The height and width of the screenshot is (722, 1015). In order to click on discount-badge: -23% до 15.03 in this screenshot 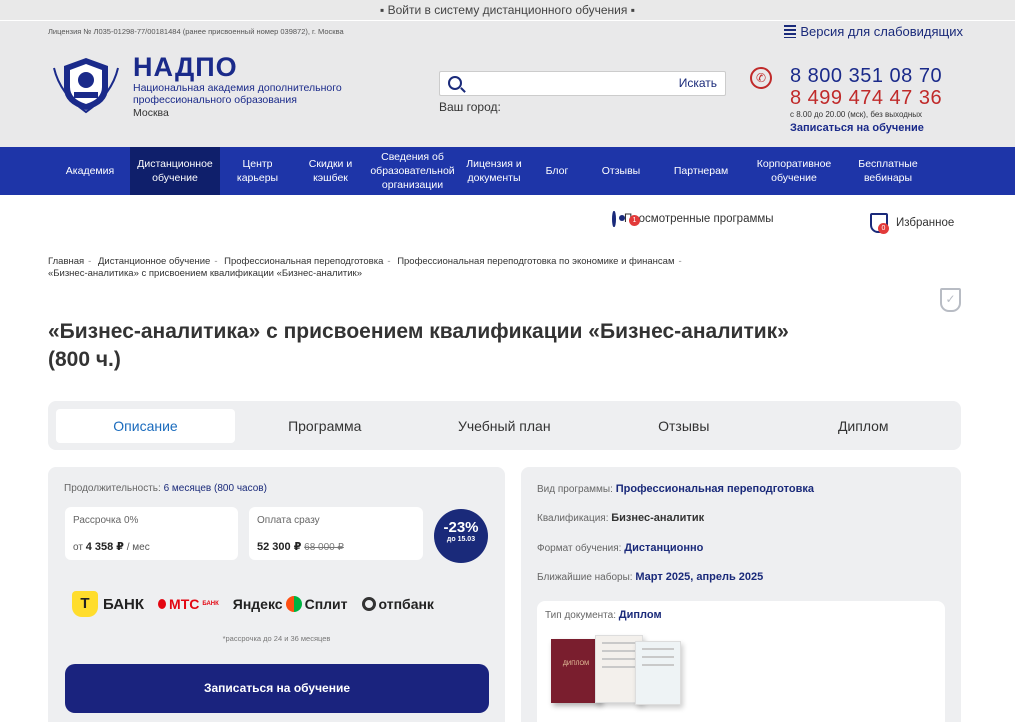, I will do `click(461, 536)`.